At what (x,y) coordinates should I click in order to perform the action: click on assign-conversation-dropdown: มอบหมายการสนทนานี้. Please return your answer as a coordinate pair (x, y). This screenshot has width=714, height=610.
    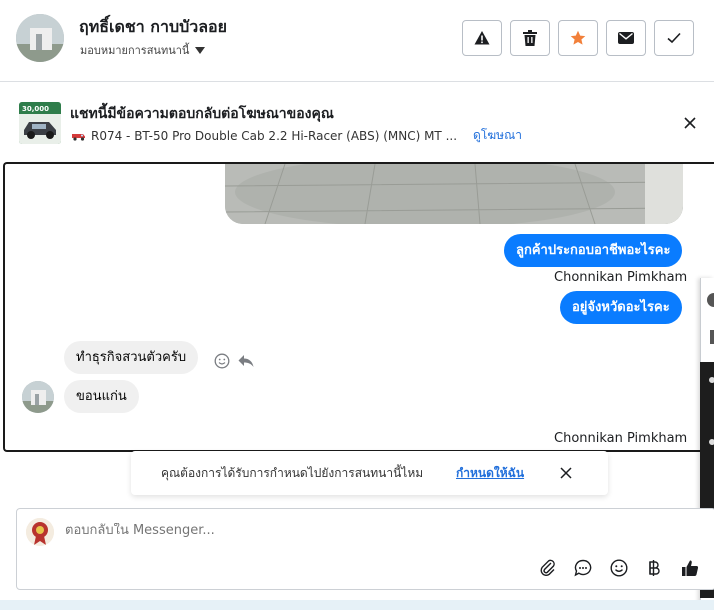
    Looking at the image, I should click on (143, 50).